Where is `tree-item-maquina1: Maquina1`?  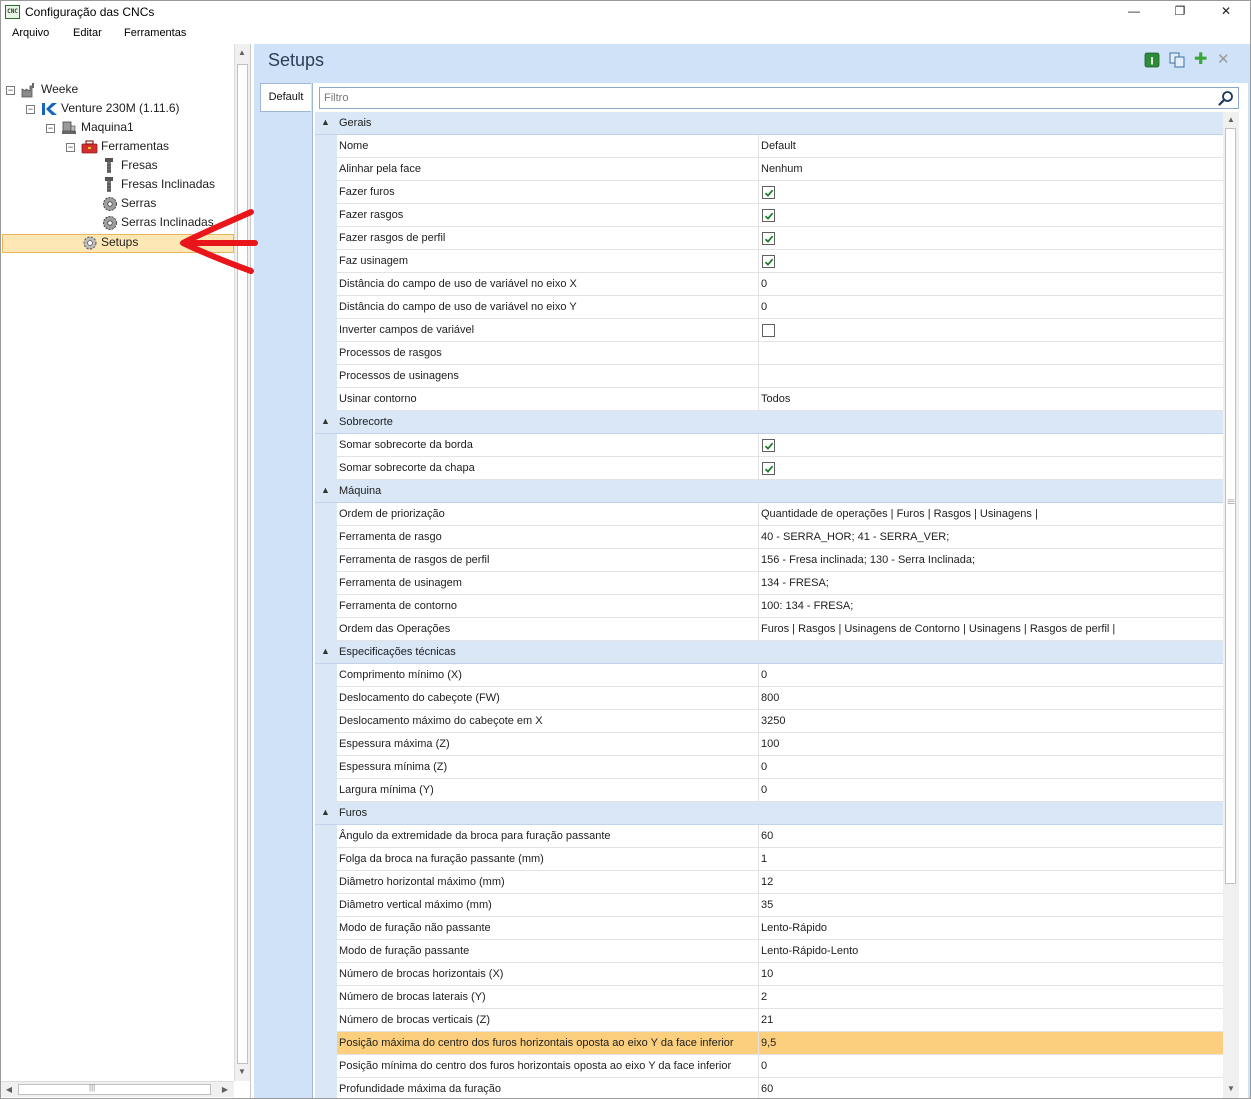 tree-item-maquina1: Maquina1 is located at coordinates (107, 127).